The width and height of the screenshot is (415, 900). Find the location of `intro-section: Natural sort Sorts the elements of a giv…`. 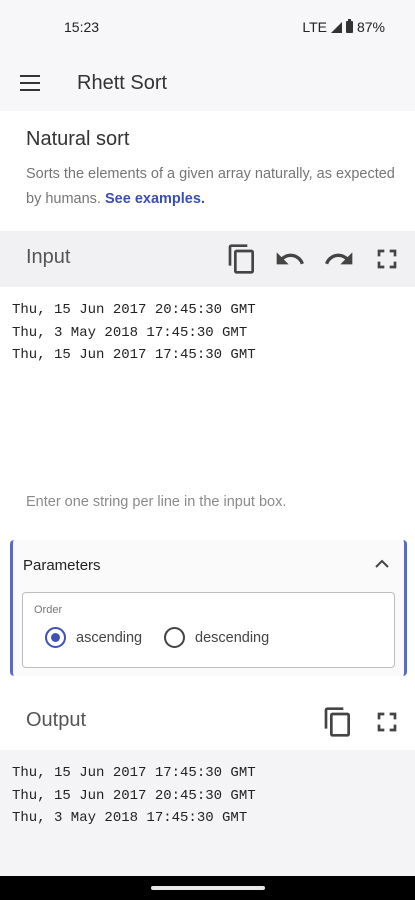

intro-section: Natural sort Sorts the elements of a giv… is located at coordinates (211, 170).